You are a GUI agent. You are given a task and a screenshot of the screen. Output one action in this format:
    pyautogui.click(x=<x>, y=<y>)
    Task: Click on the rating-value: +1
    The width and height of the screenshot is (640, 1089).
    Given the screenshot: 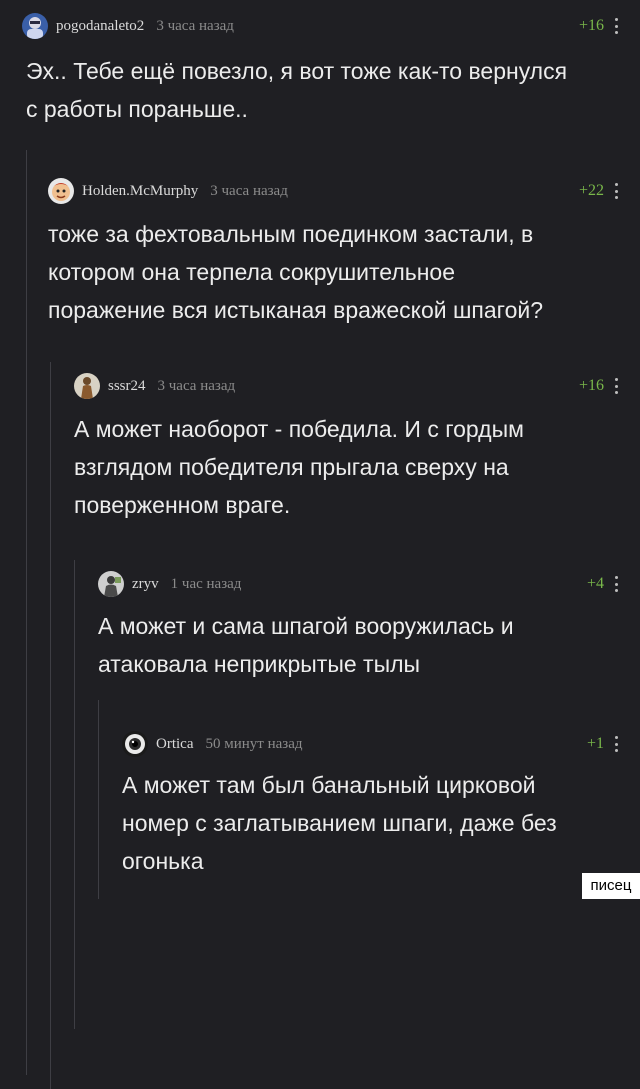 What is the action you would take?
    pyautogui.click(x=595, y=743)
    